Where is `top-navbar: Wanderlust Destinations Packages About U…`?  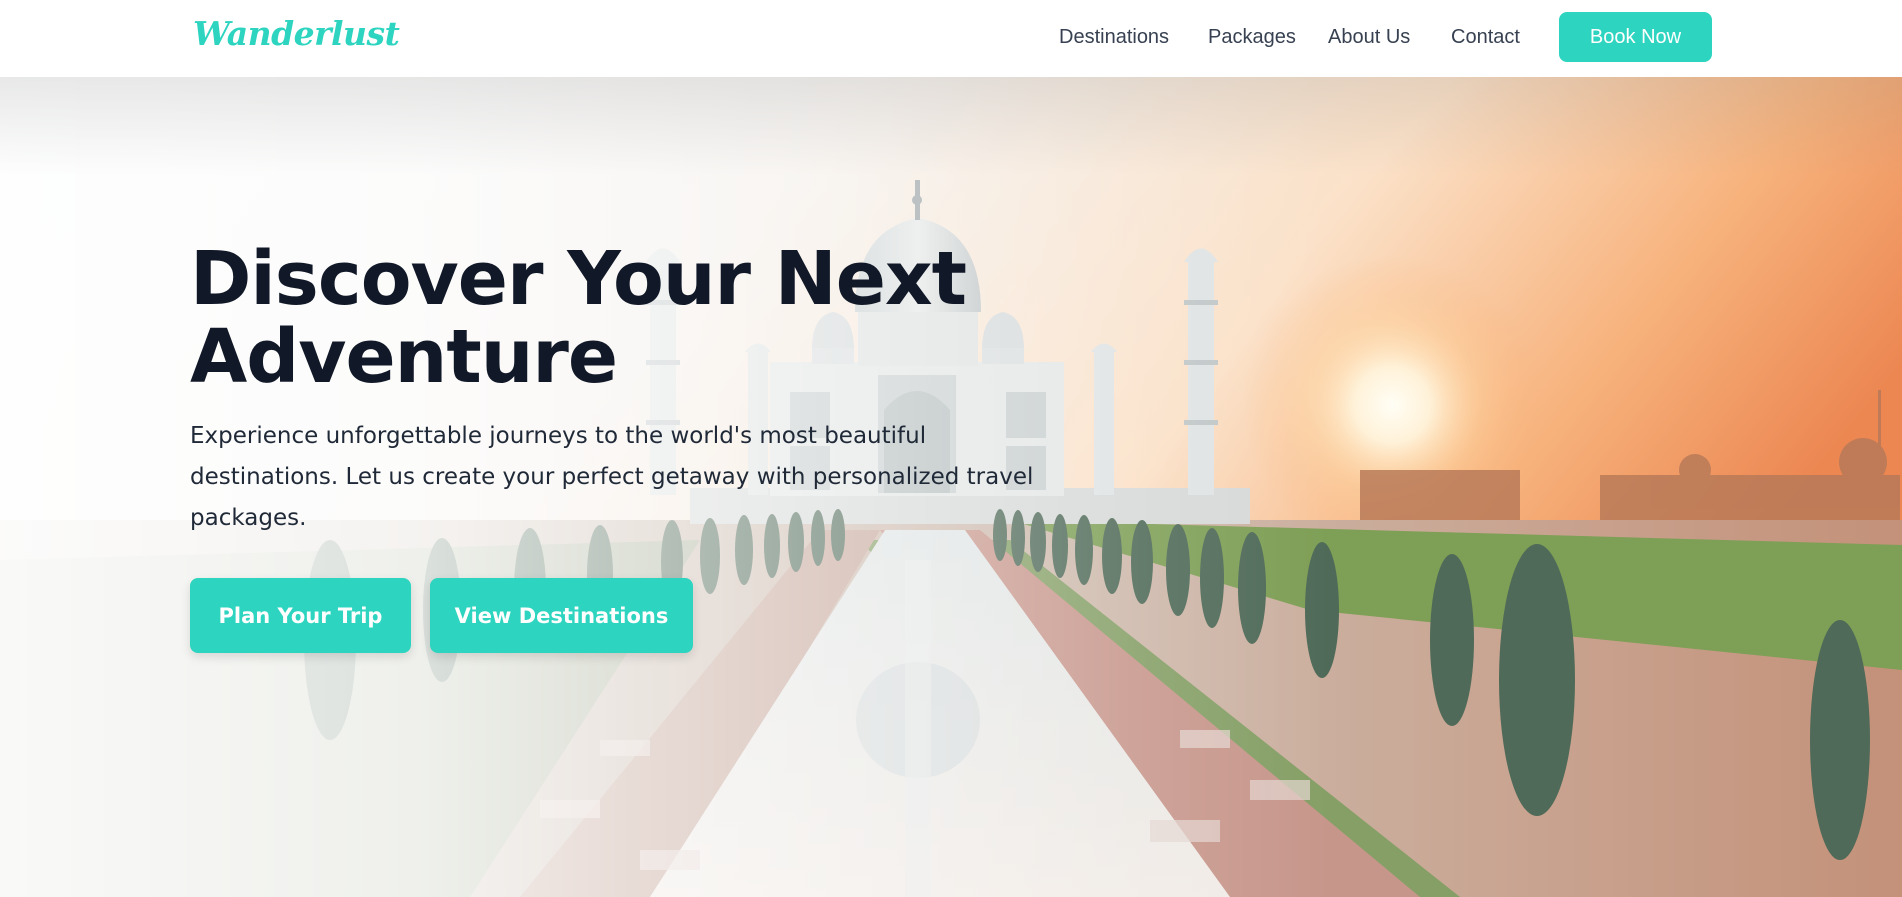
top-navbar: Wanderlust Destinations Packages About U… is located at coordinates (951, 38).